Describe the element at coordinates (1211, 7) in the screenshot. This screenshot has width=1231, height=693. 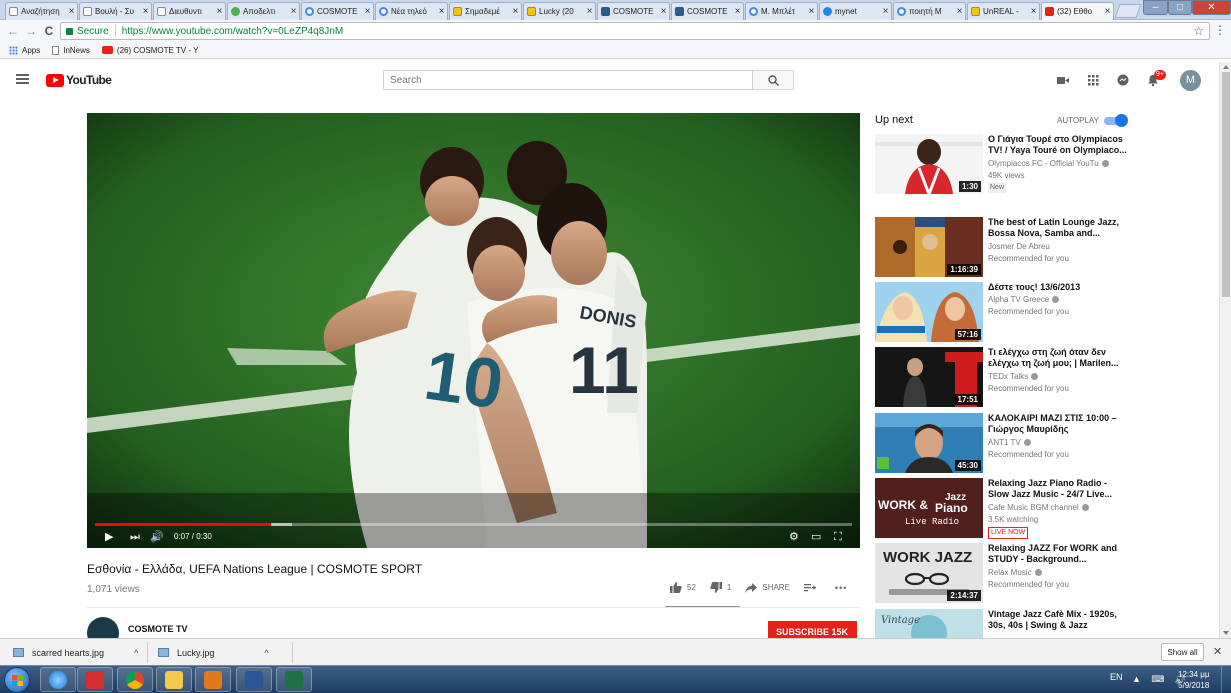
I see `window-close-button: ✕` at that location.